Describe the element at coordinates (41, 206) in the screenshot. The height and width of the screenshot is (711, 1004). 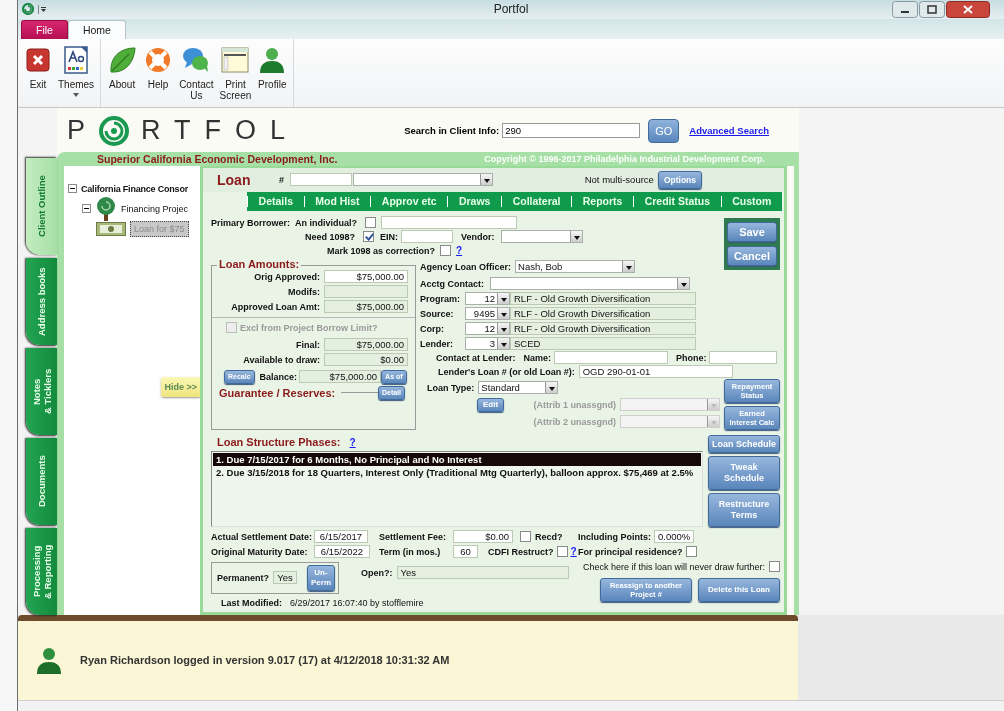
I see `side-tab: Client Outline` at that location.